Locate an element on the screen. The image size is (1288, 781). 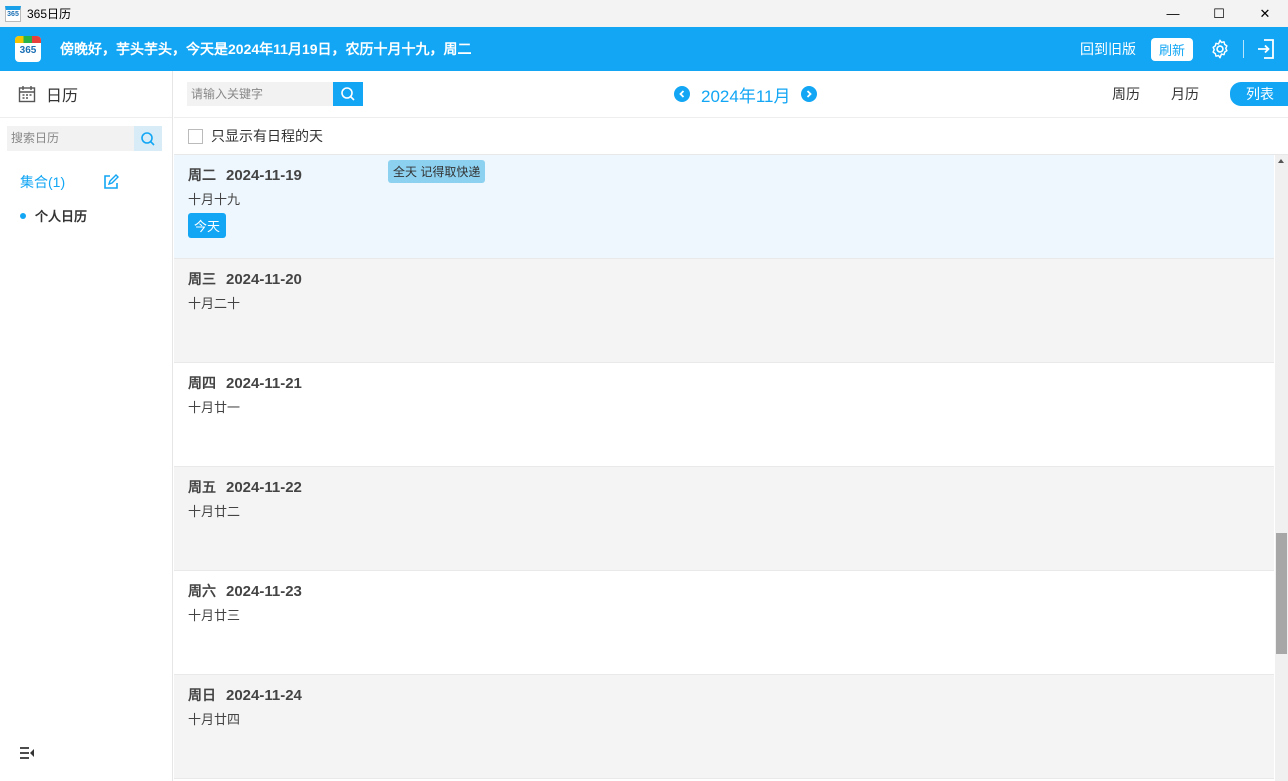
day-weekday: 周四 is located at coordinates (202, 383).